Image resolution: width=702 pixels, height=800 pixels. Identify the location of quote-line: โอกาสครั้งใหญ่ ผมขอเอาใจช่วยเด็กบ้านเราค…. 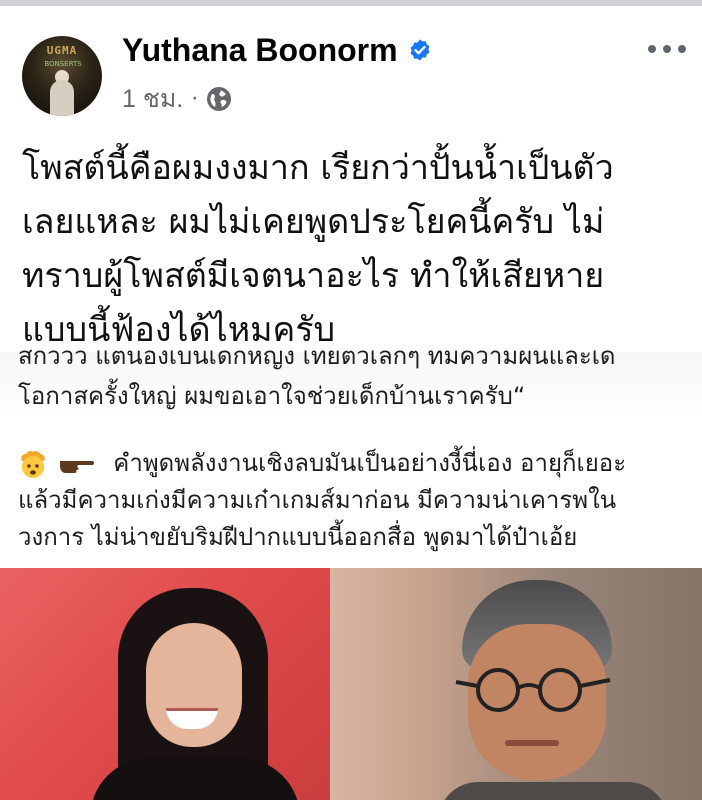
(272, 396).